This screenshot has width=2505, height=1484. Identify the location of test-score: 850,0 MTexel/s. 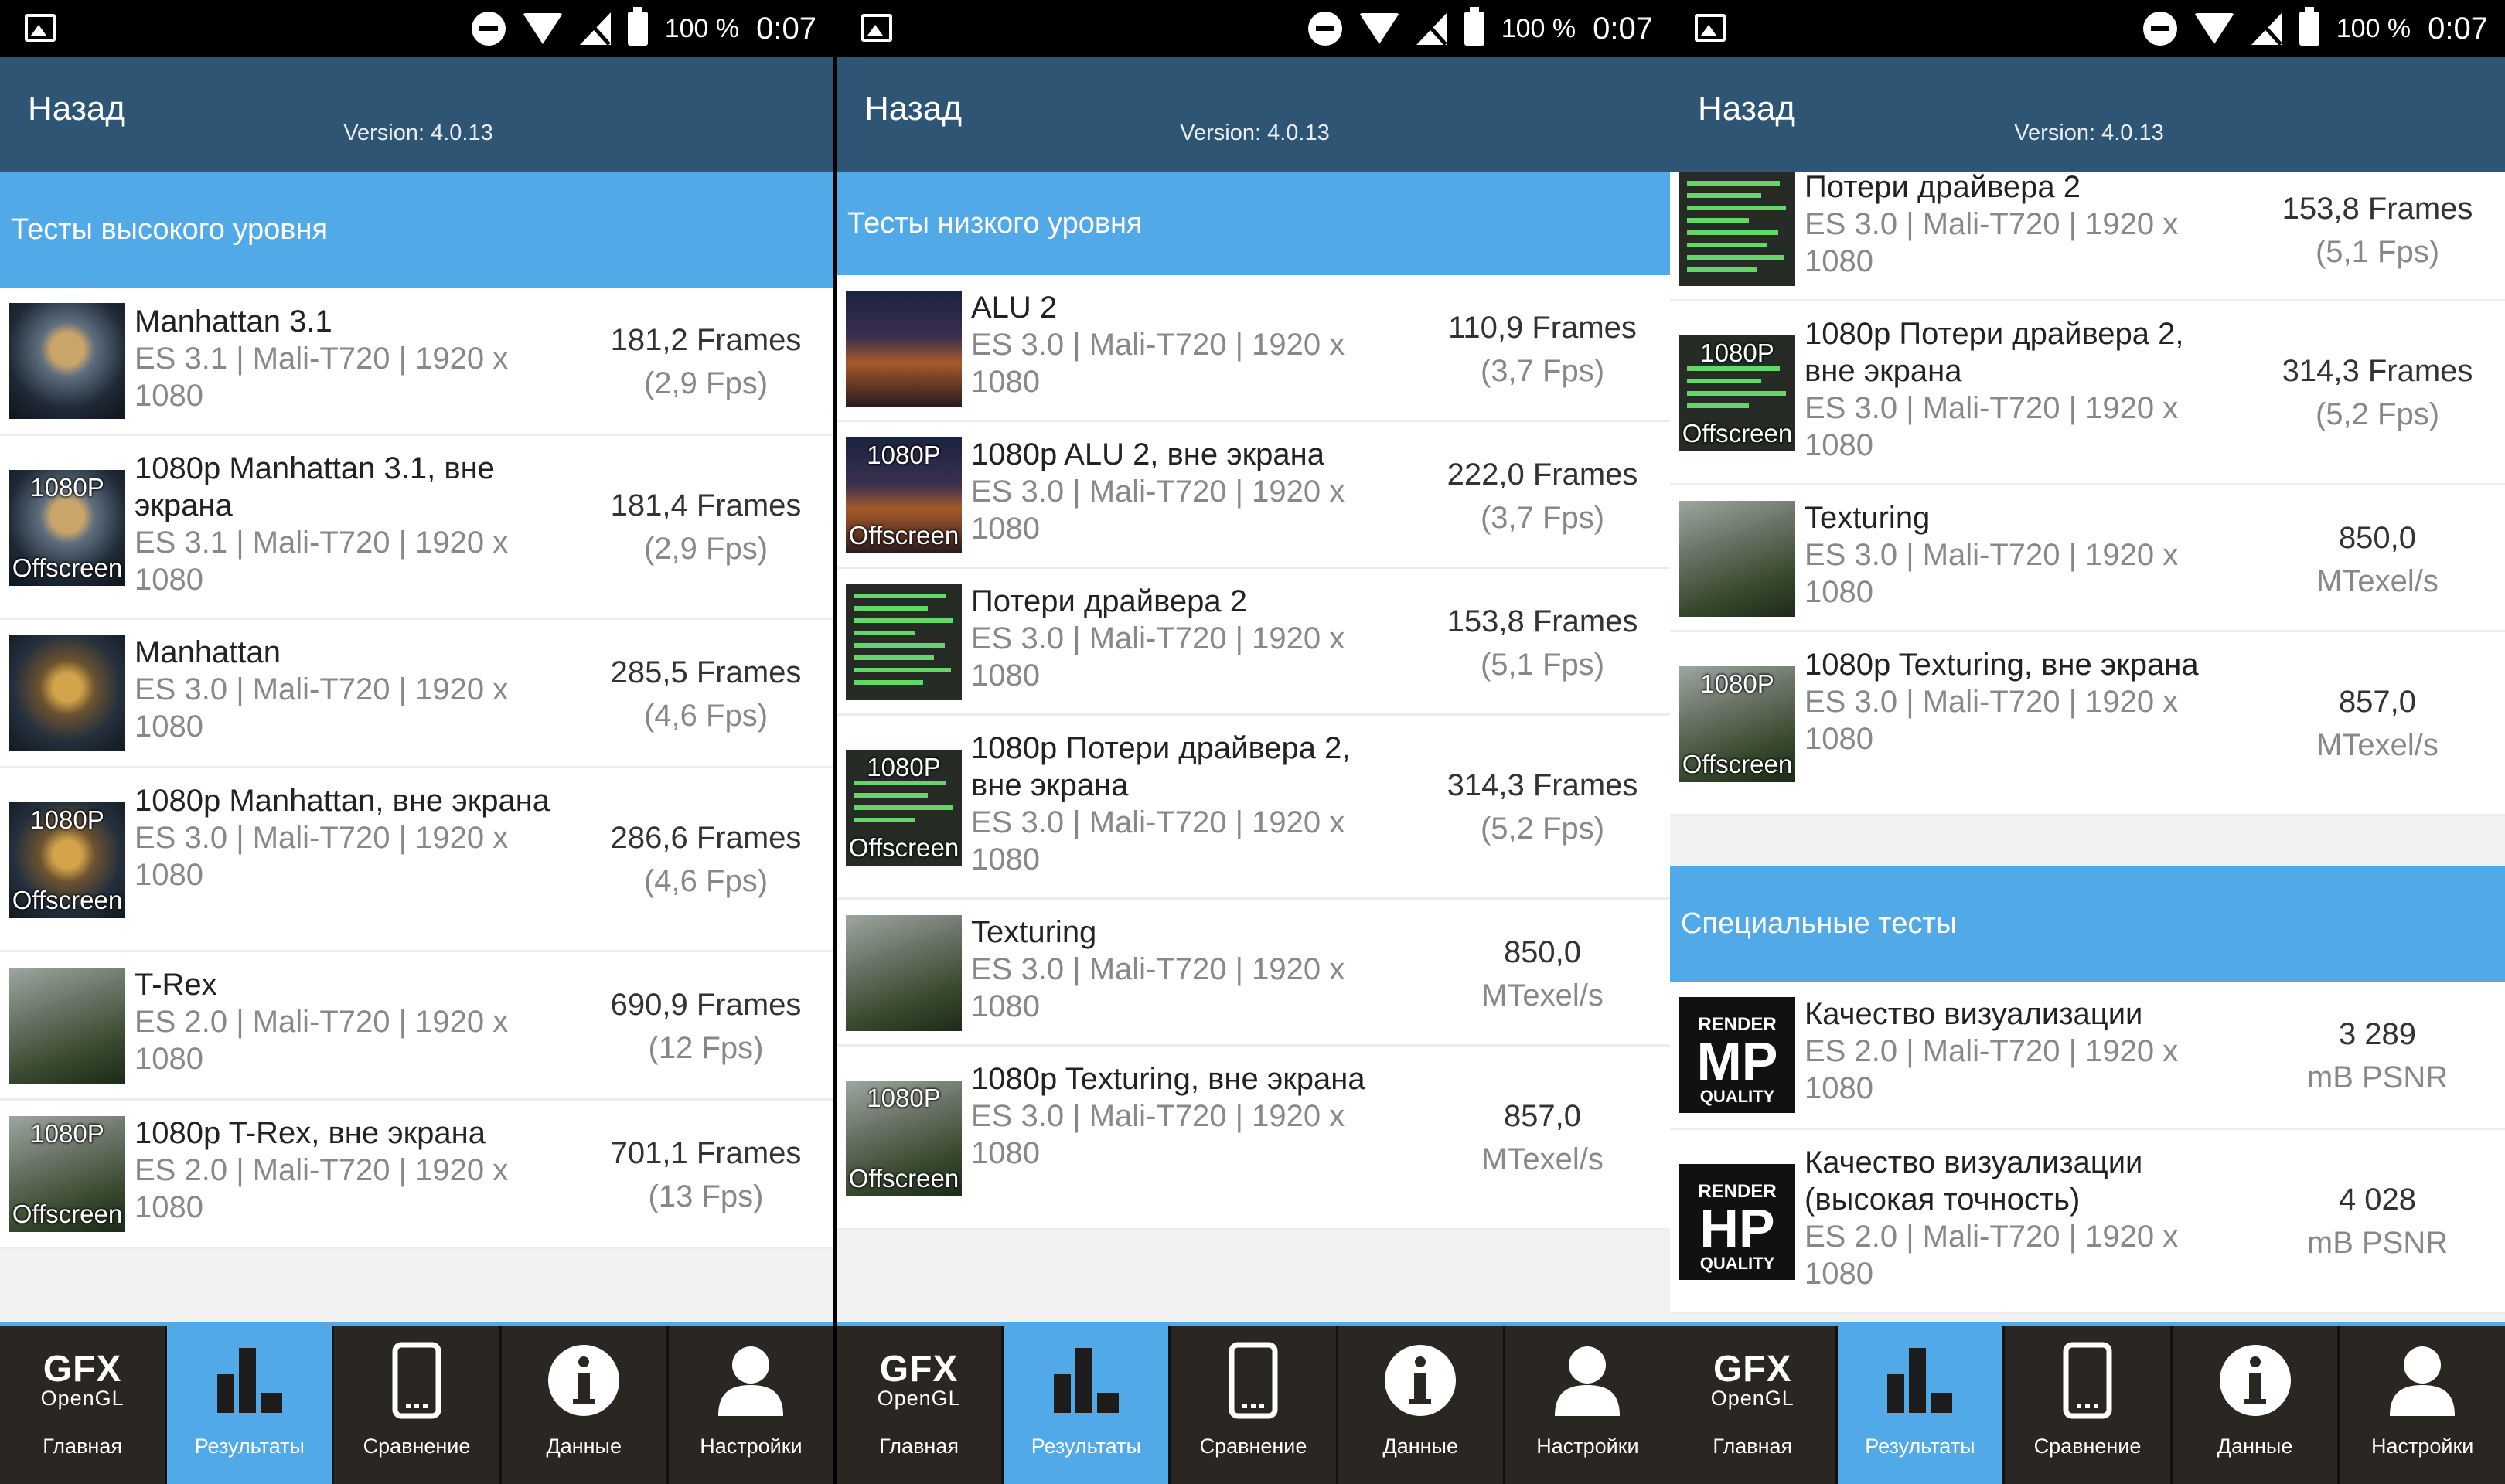
(2377, 559).